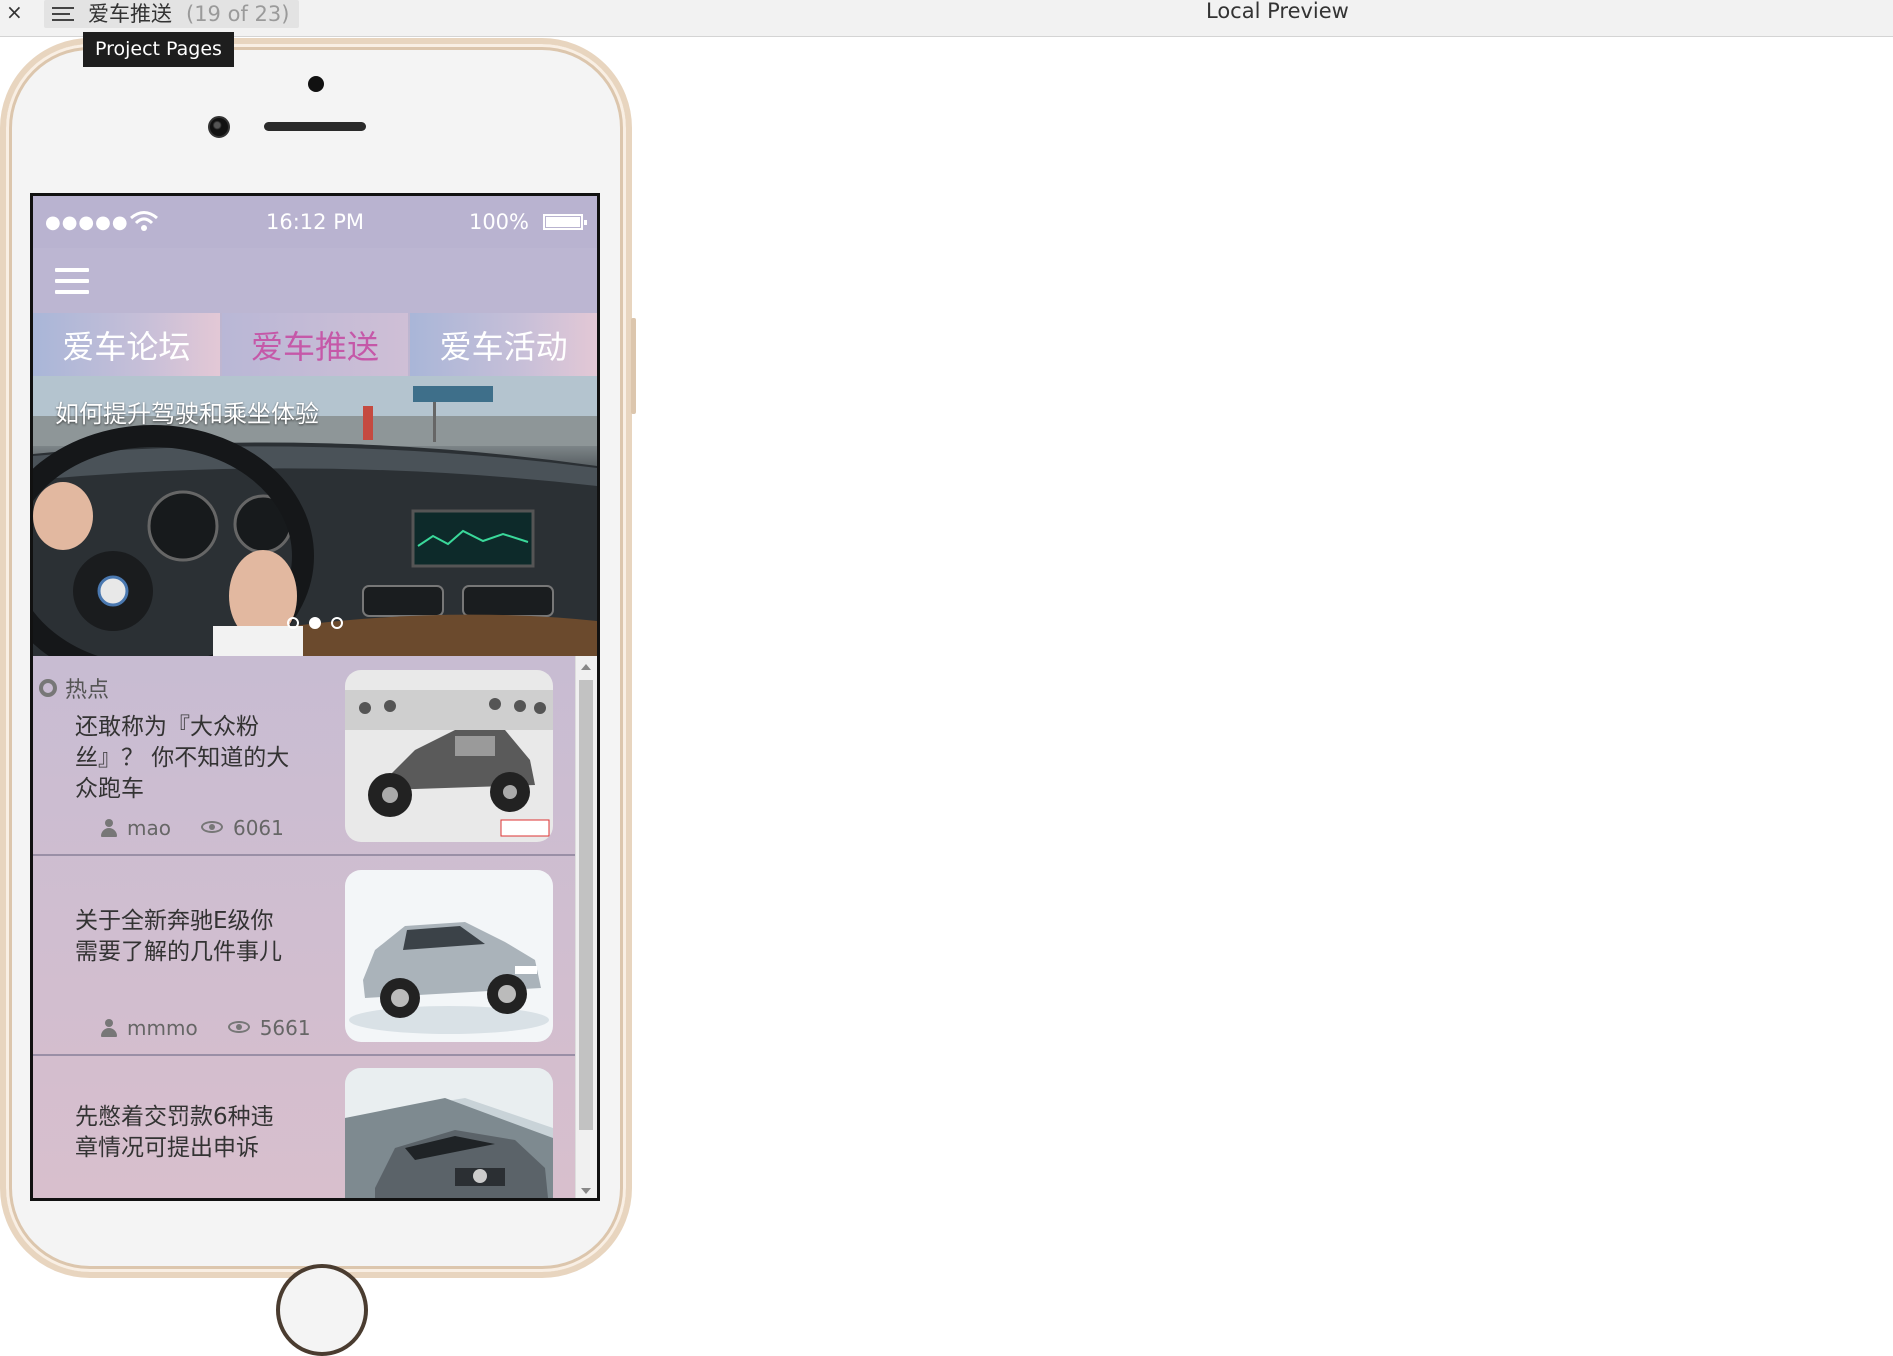 This screenshot has width=1893, height=1356. Describe the element at coordinates (178, 936) in the screenshot. I see `article-title: 关于全新奔驰E级你需要了解的几件事儿` at that location.